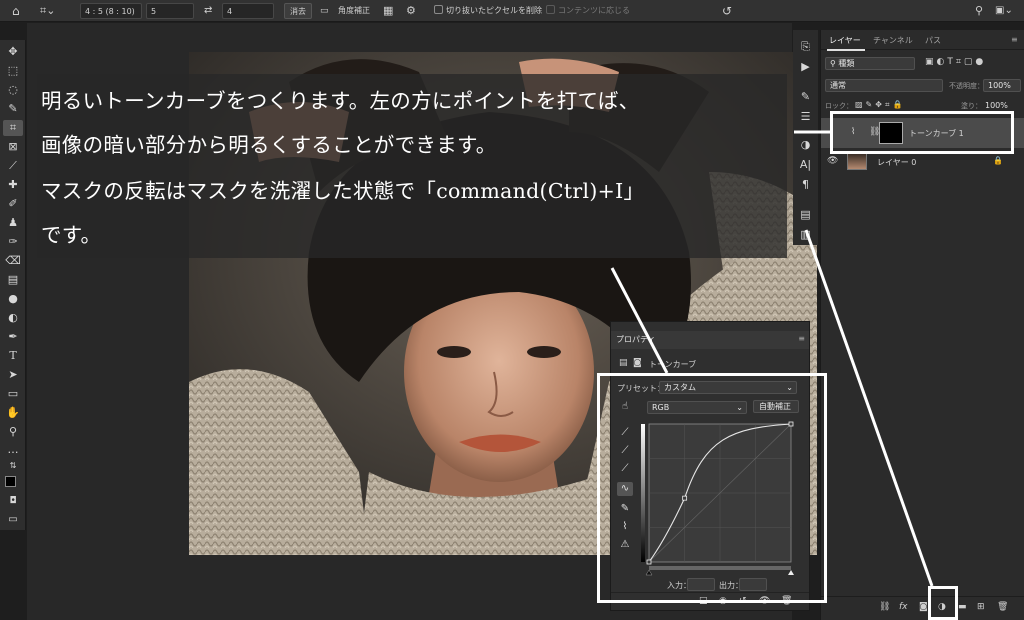  Describe the element at coordinates (805, 215) in the screenshot. I see `libraries-icon: ▤` at that location.